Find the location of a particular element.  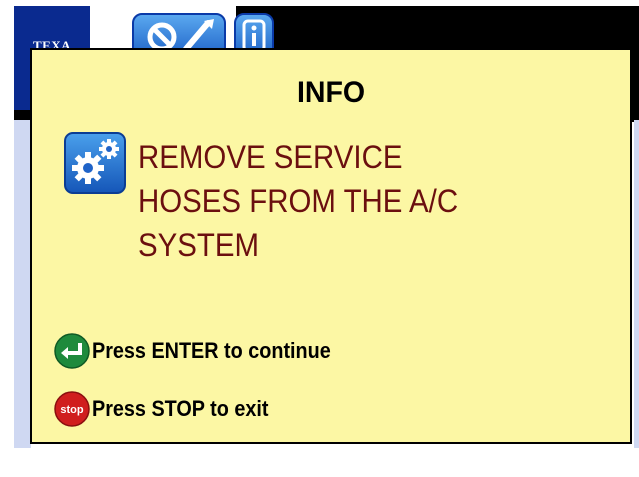

enter-action: Press ENTER to continue is located at coordinates (205, 351).